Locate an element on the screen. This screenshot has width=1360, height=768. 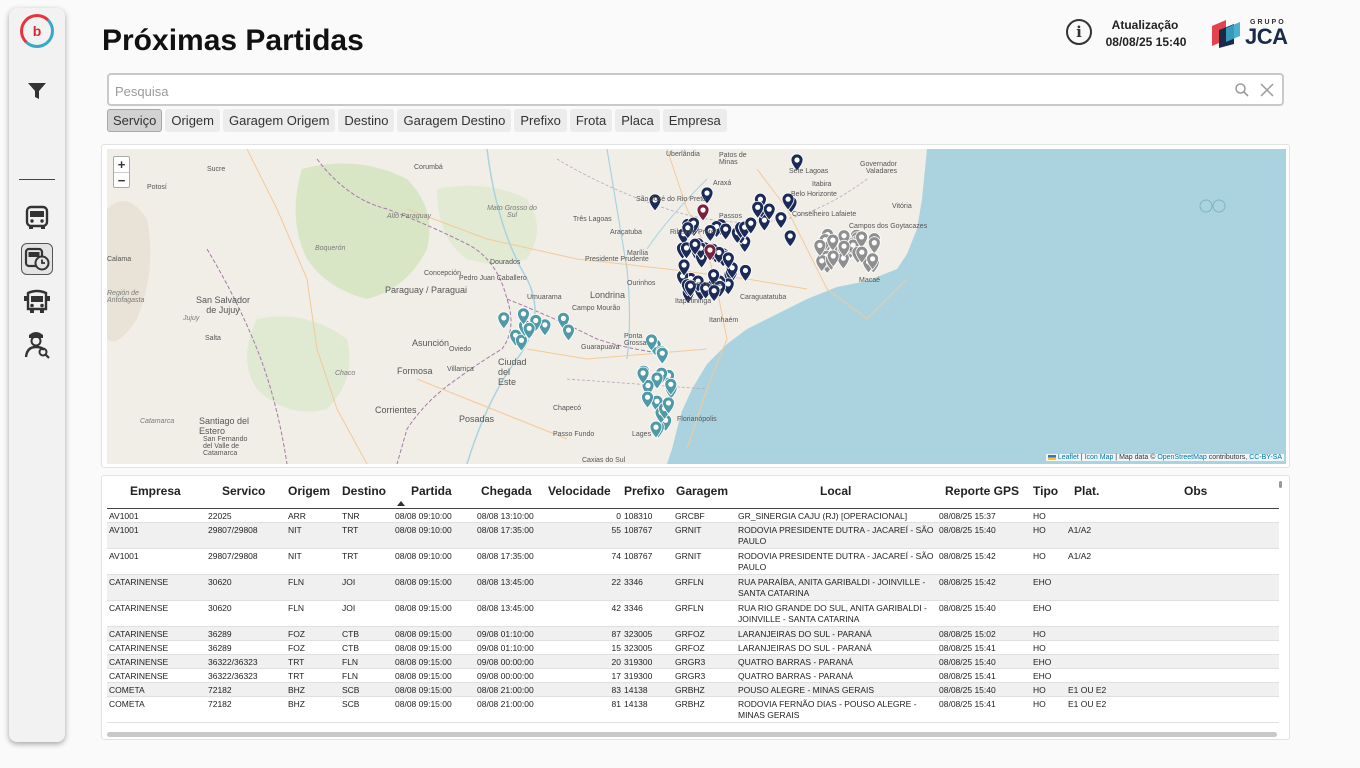
cell-destino: FLN is located at coordinates (350, 662).